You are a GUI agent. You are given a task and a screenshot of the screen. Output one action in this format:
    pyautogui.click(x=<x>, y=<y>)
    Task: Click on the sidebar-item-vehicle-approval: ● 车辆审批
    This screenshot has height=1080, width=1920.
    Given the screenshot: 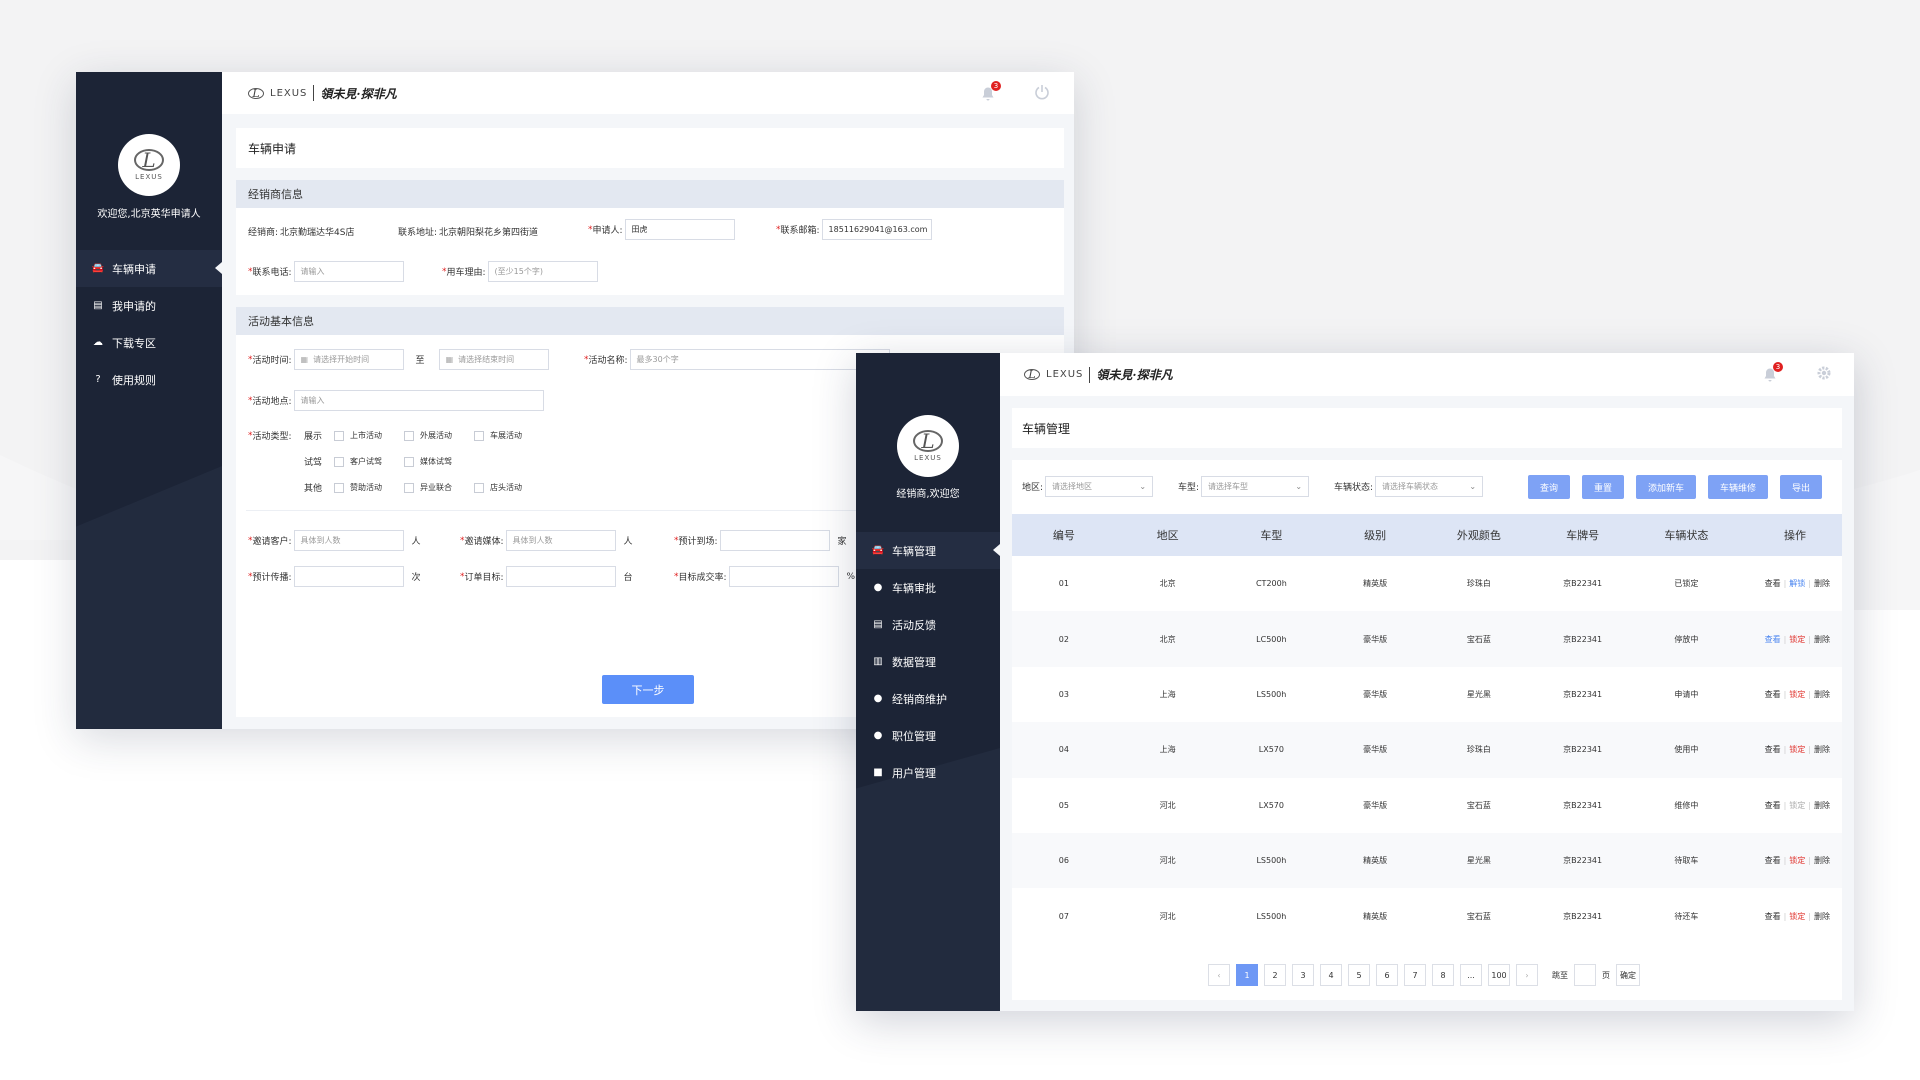 What is the action you would take?
    pyautogui.click(x=928, y=587)
    